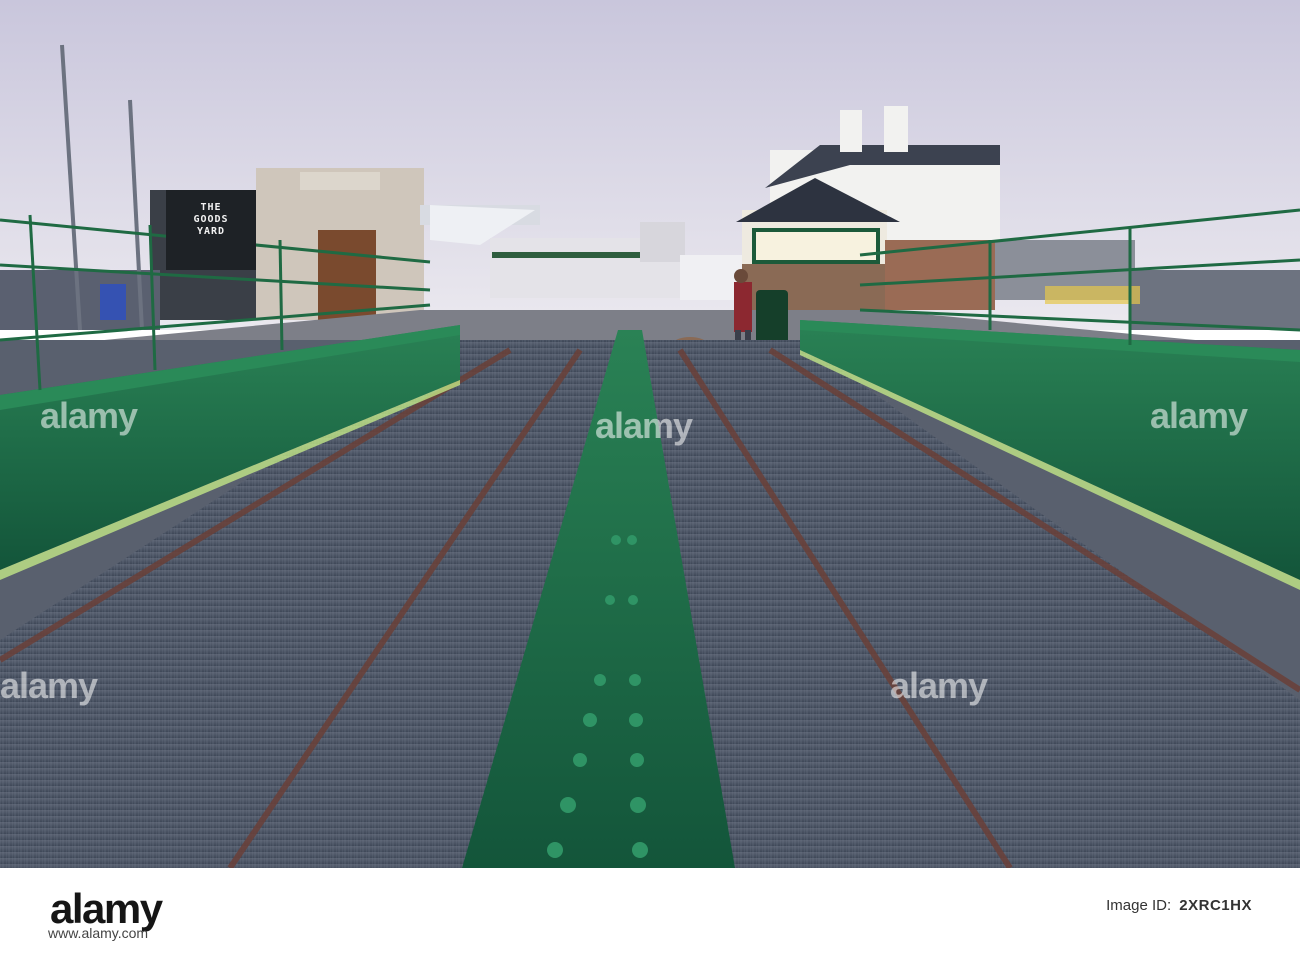 This screenshot has height=956, width=1300. Describe the element at coordinates (1215, 905) in the screenshot. I see `image-id-value: 2XRC1HX` at that location.